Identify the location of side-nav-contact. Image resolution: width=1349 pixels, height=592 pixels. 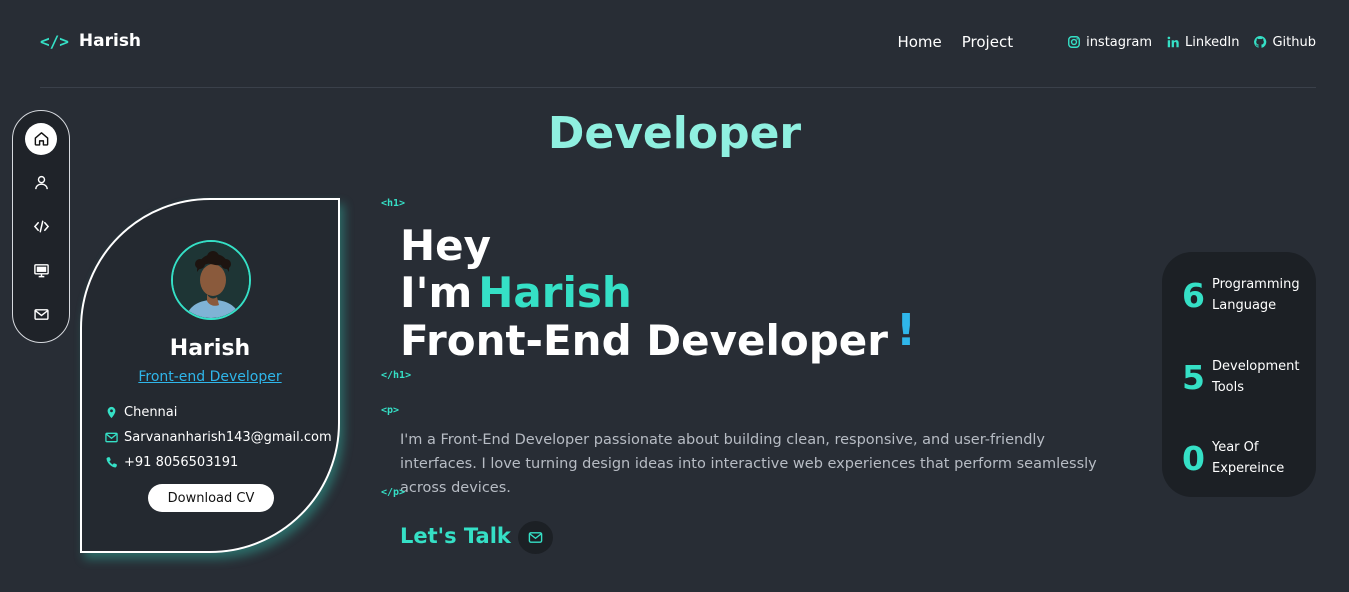
(41, 314).